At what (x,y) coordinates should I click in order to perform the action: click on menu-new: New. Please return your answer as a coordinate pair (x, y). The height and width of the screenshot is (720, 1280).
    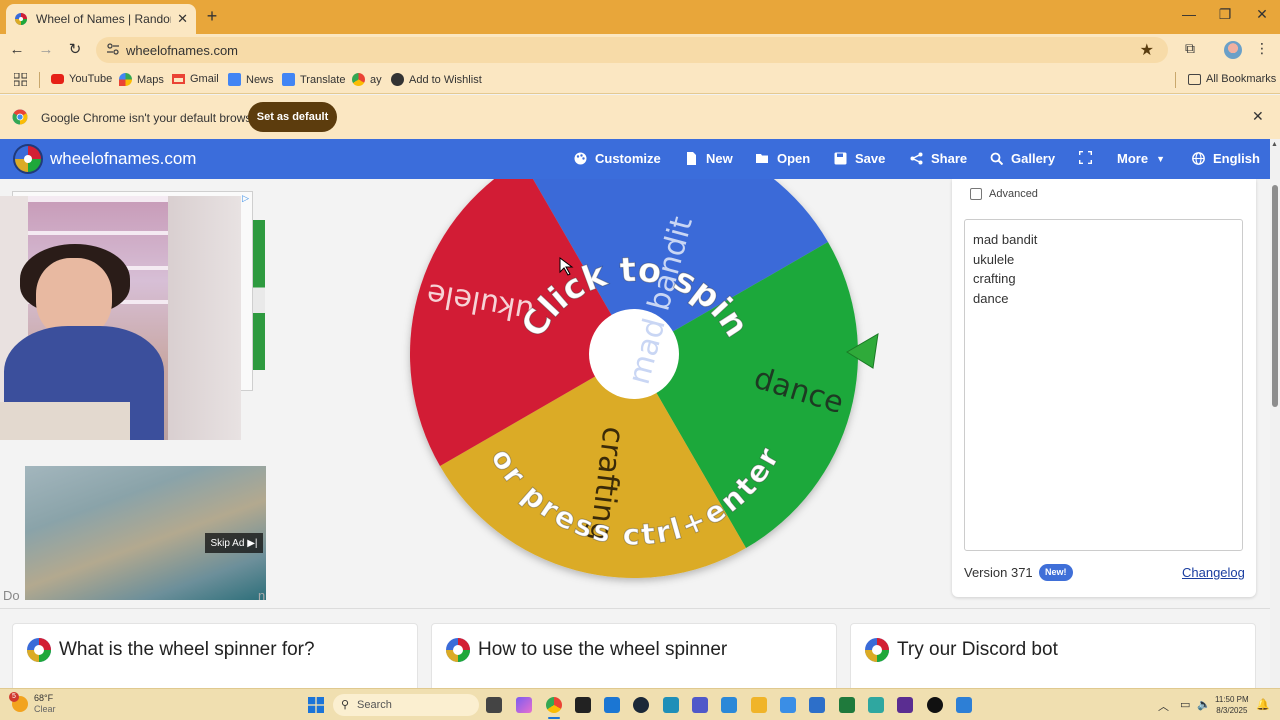
    Looking at the image, I should click on (709, 158).